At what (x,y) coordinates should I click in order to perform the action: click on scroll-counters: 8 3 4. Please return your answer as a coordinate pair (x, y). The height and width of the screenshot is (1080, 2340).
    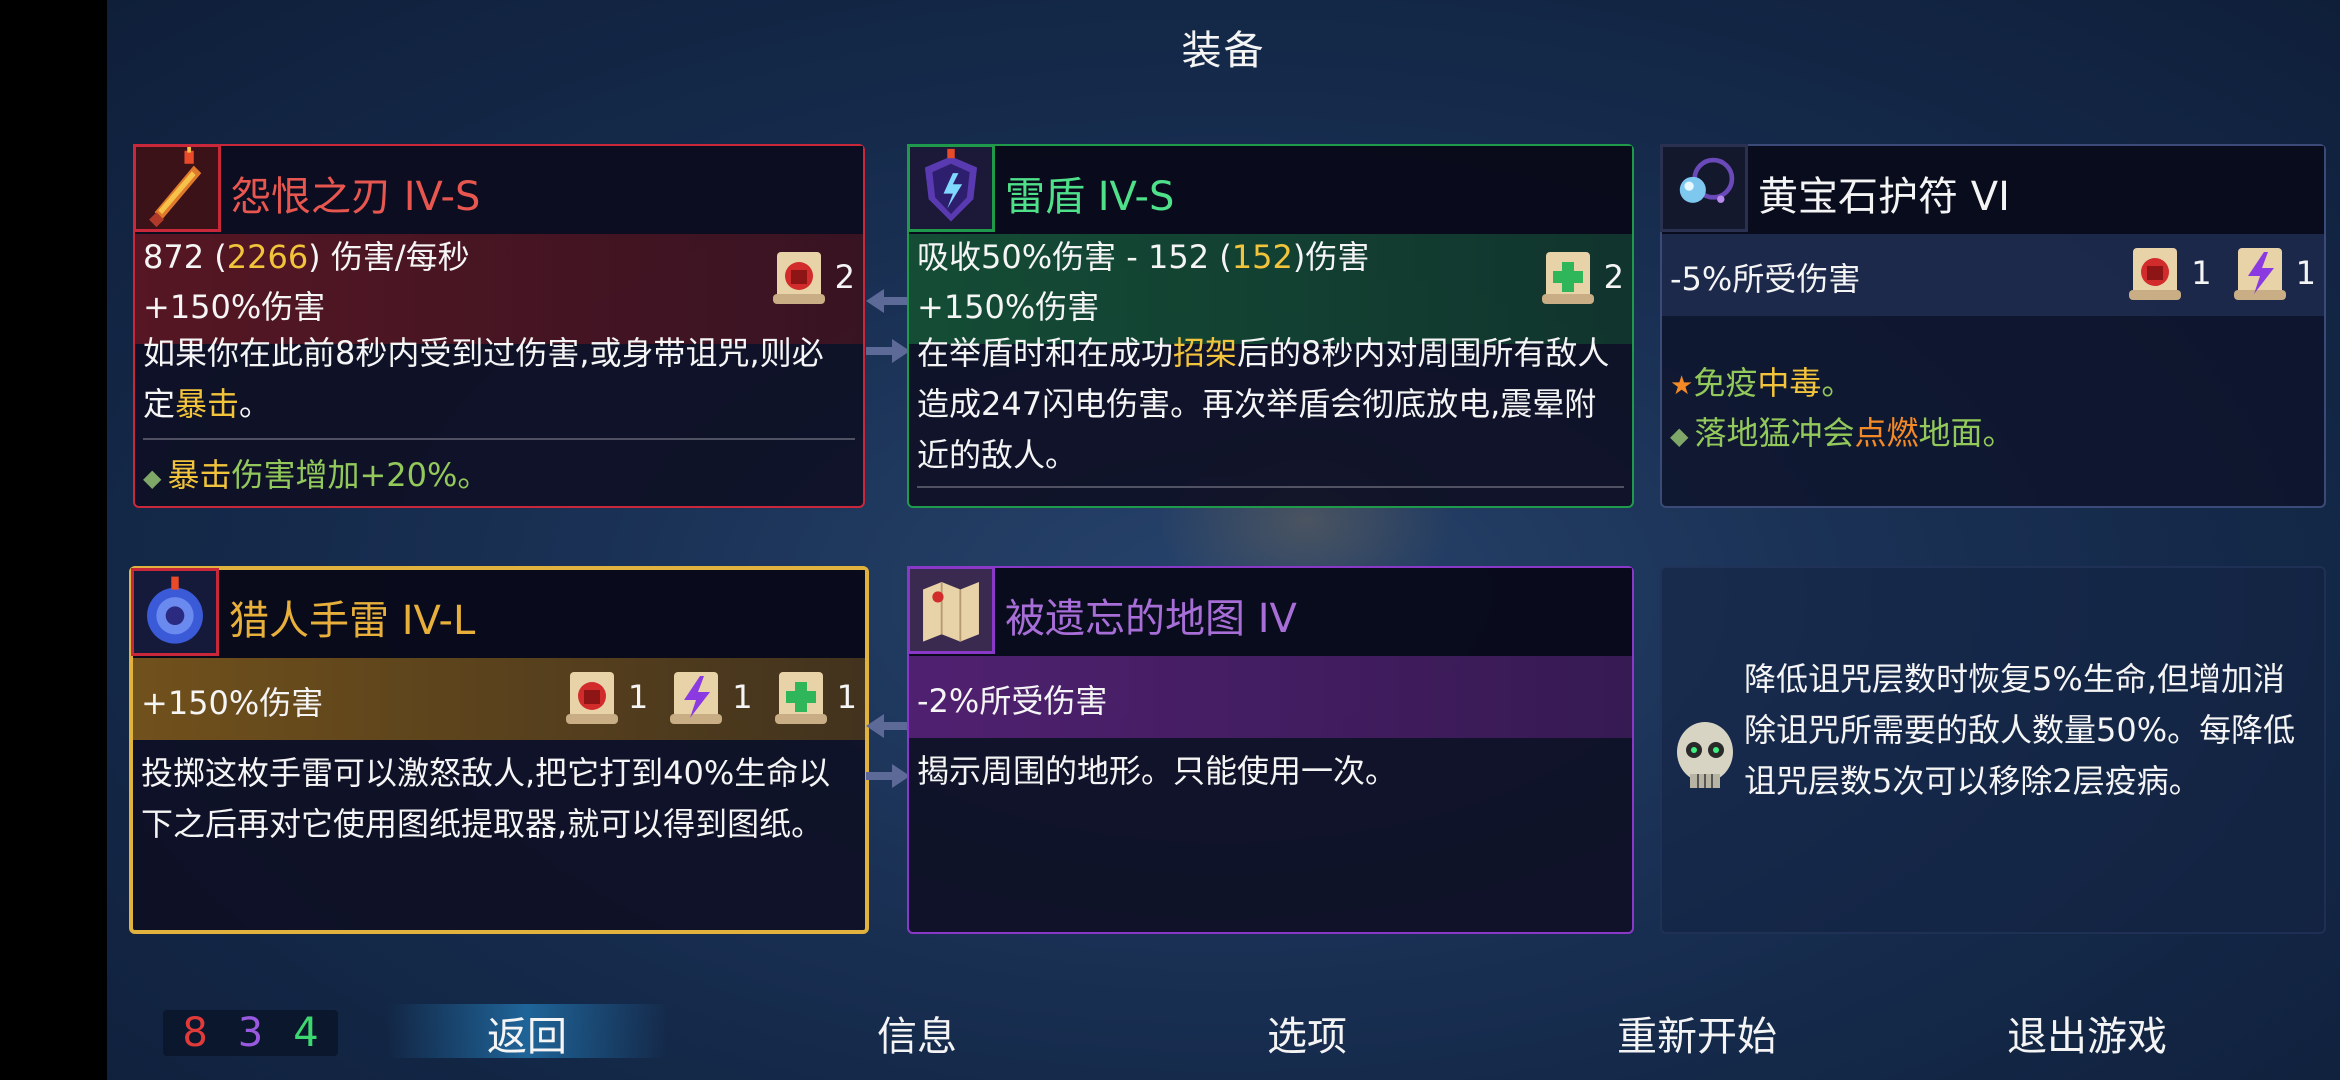
    Looking at the image, I should click on (250, 1033).